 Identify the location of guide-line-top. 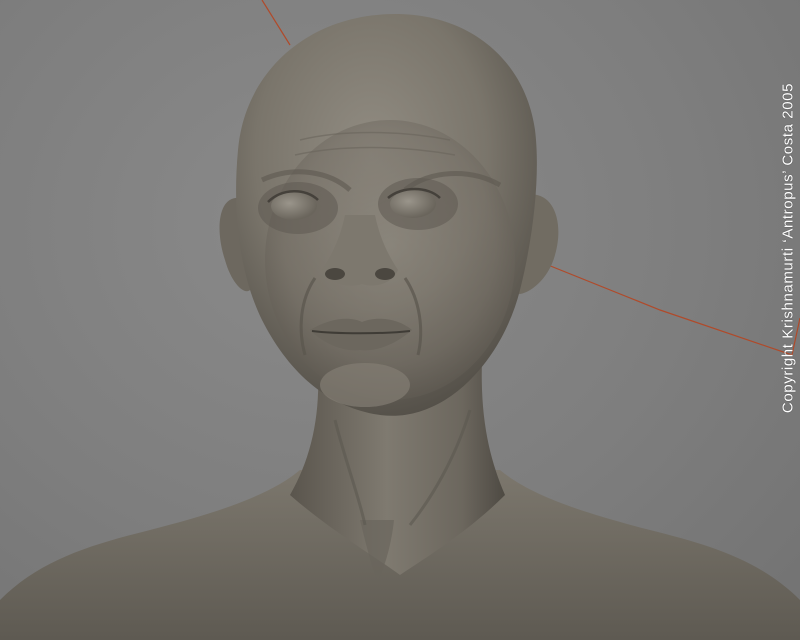
(276, 23).